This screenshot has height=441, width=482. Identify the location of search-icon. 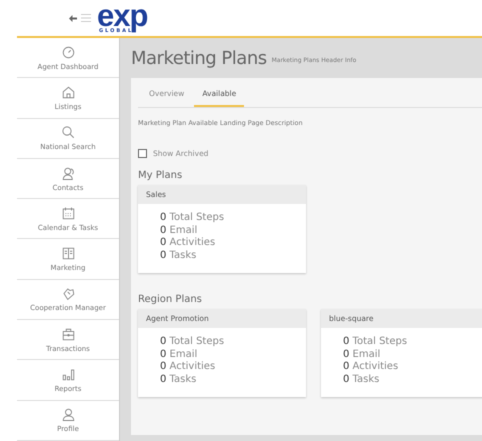
(68, 132).